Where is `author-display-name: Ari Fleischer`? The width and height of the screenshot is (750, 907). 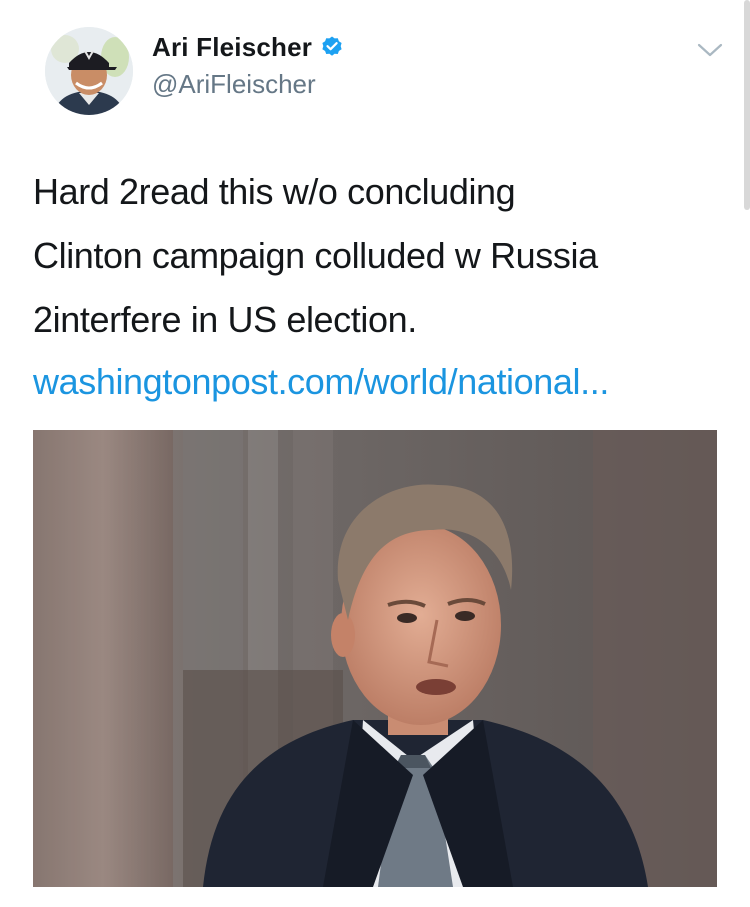 author-display-name: Ari Fleischer is located at coordinates (232, 47).